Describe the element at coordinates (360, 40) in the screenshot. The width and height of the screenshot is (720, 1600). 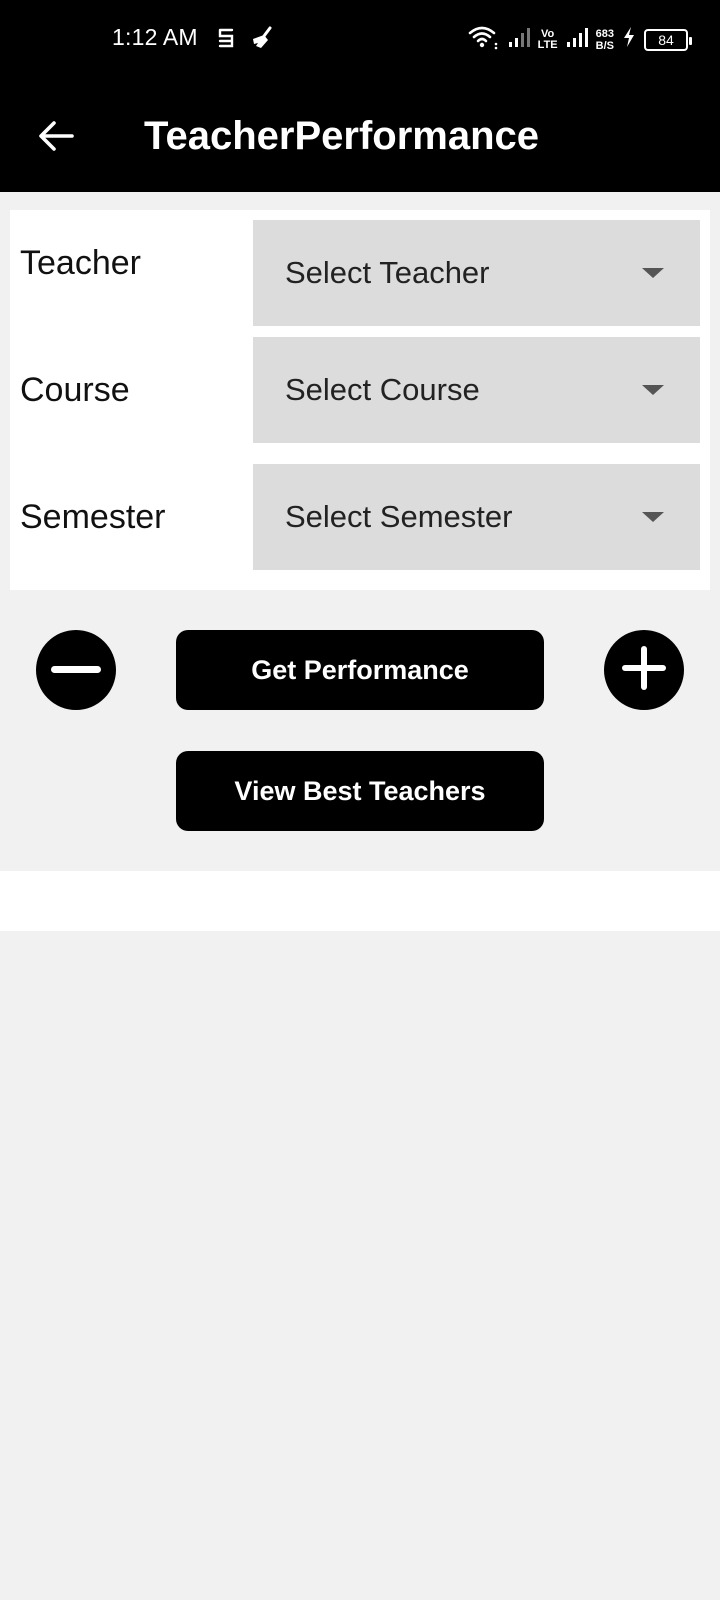
I see `status-bar: 1:12 AM Vo LTE 683 B/S 84` at that location.